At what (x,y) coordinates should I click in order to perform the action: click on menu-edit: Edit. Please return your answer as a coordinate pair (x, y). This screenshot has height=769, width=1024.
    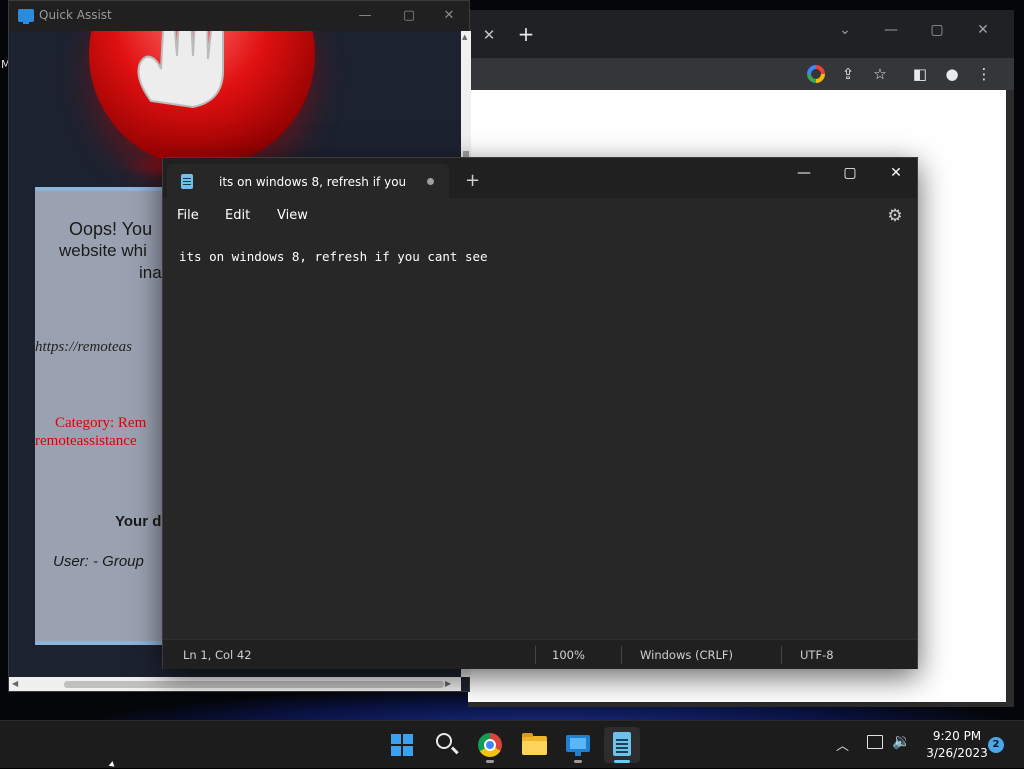
    Looking at the image, I should click on (237, 215).